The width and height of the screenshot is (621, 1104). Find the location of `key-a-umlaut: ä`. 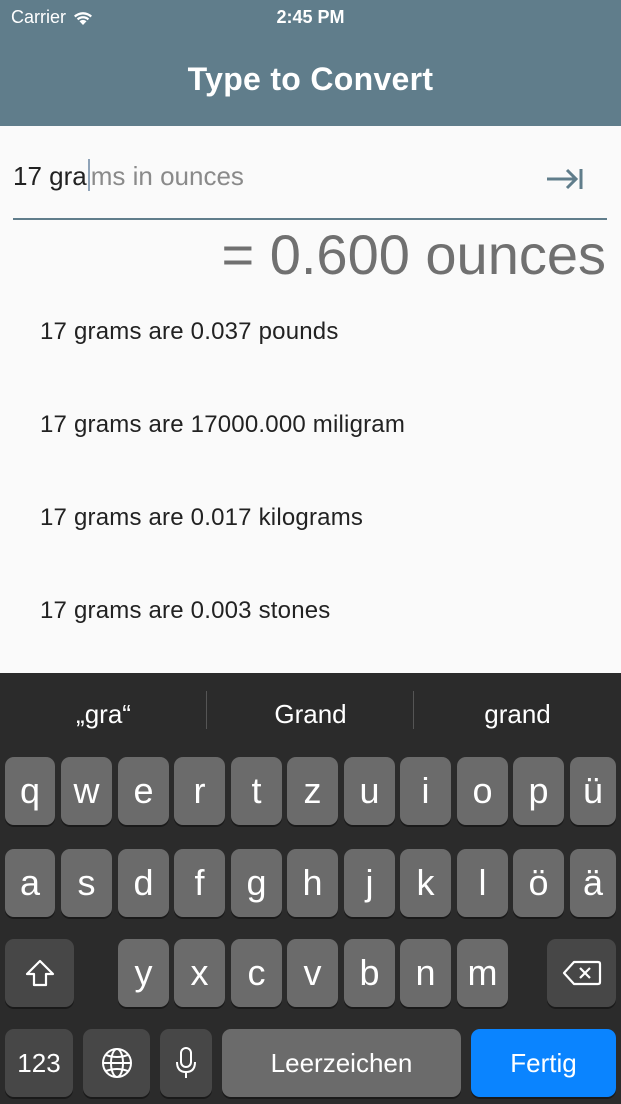

key-a-umlaut: ä is located at coordinates (593, 883).